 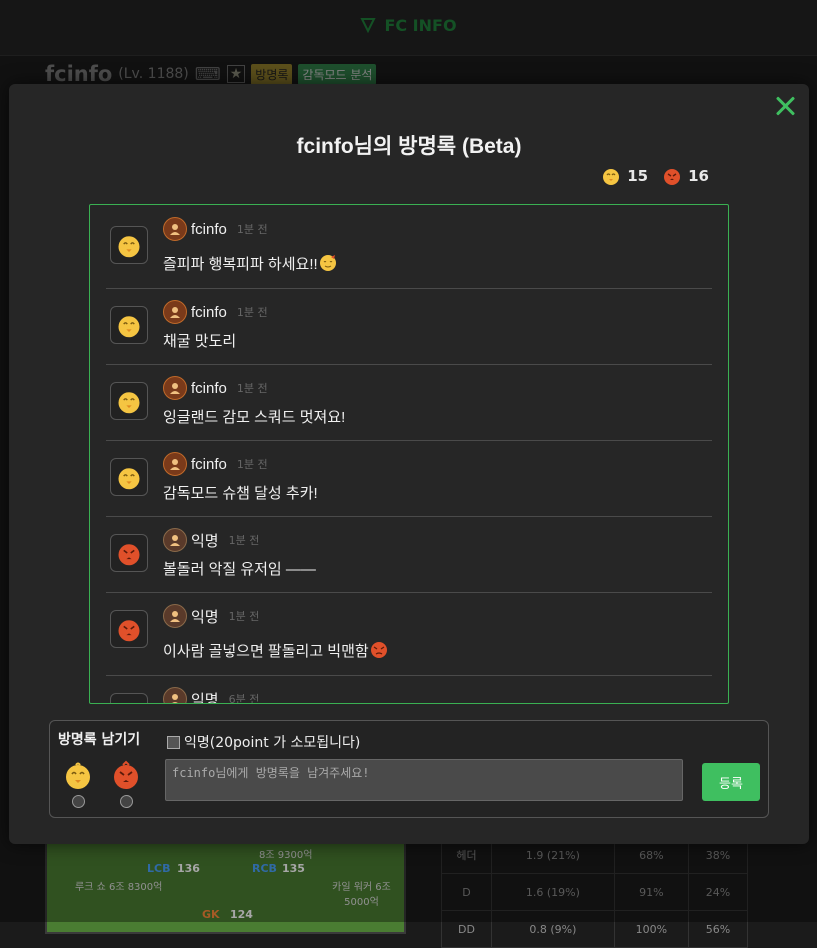 What do you see at coordinates (99, 740) in the screenshot?
I see `compose-label: 방명록 남기기` at bounding box center [99, 740].